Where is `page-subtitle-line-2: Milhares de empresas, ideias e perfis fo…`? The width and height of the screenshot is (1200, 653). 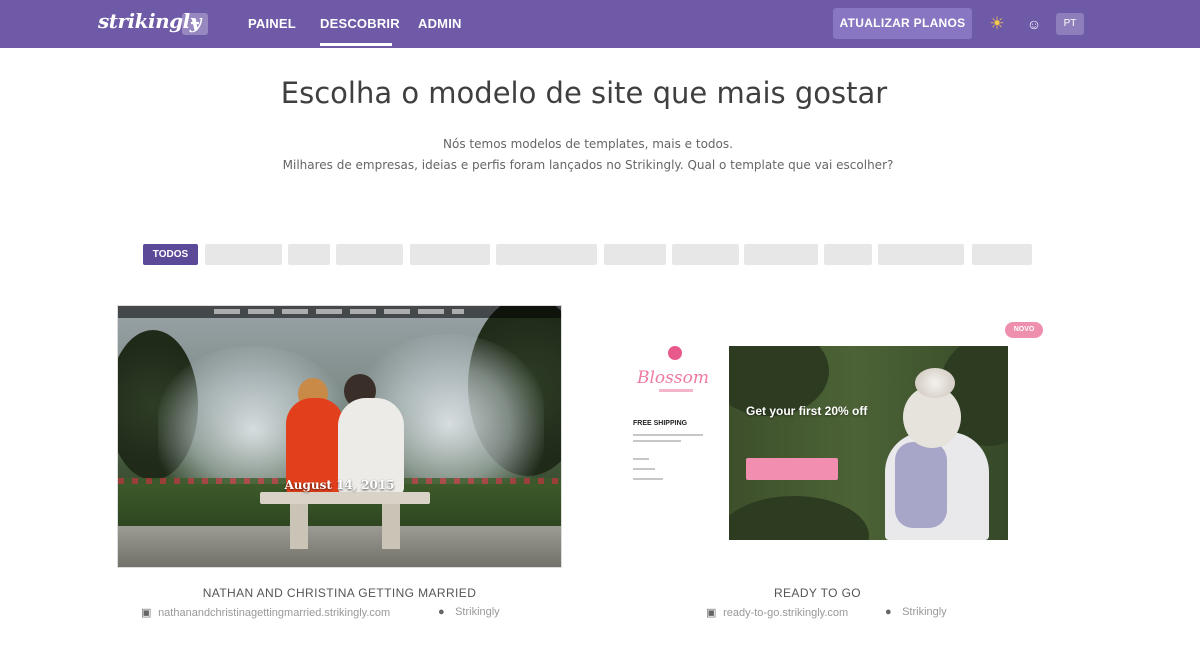
page-subtitle-line-2: Milhares de empresas, ideias e perfis fo… is located at coordinates (588, 165).